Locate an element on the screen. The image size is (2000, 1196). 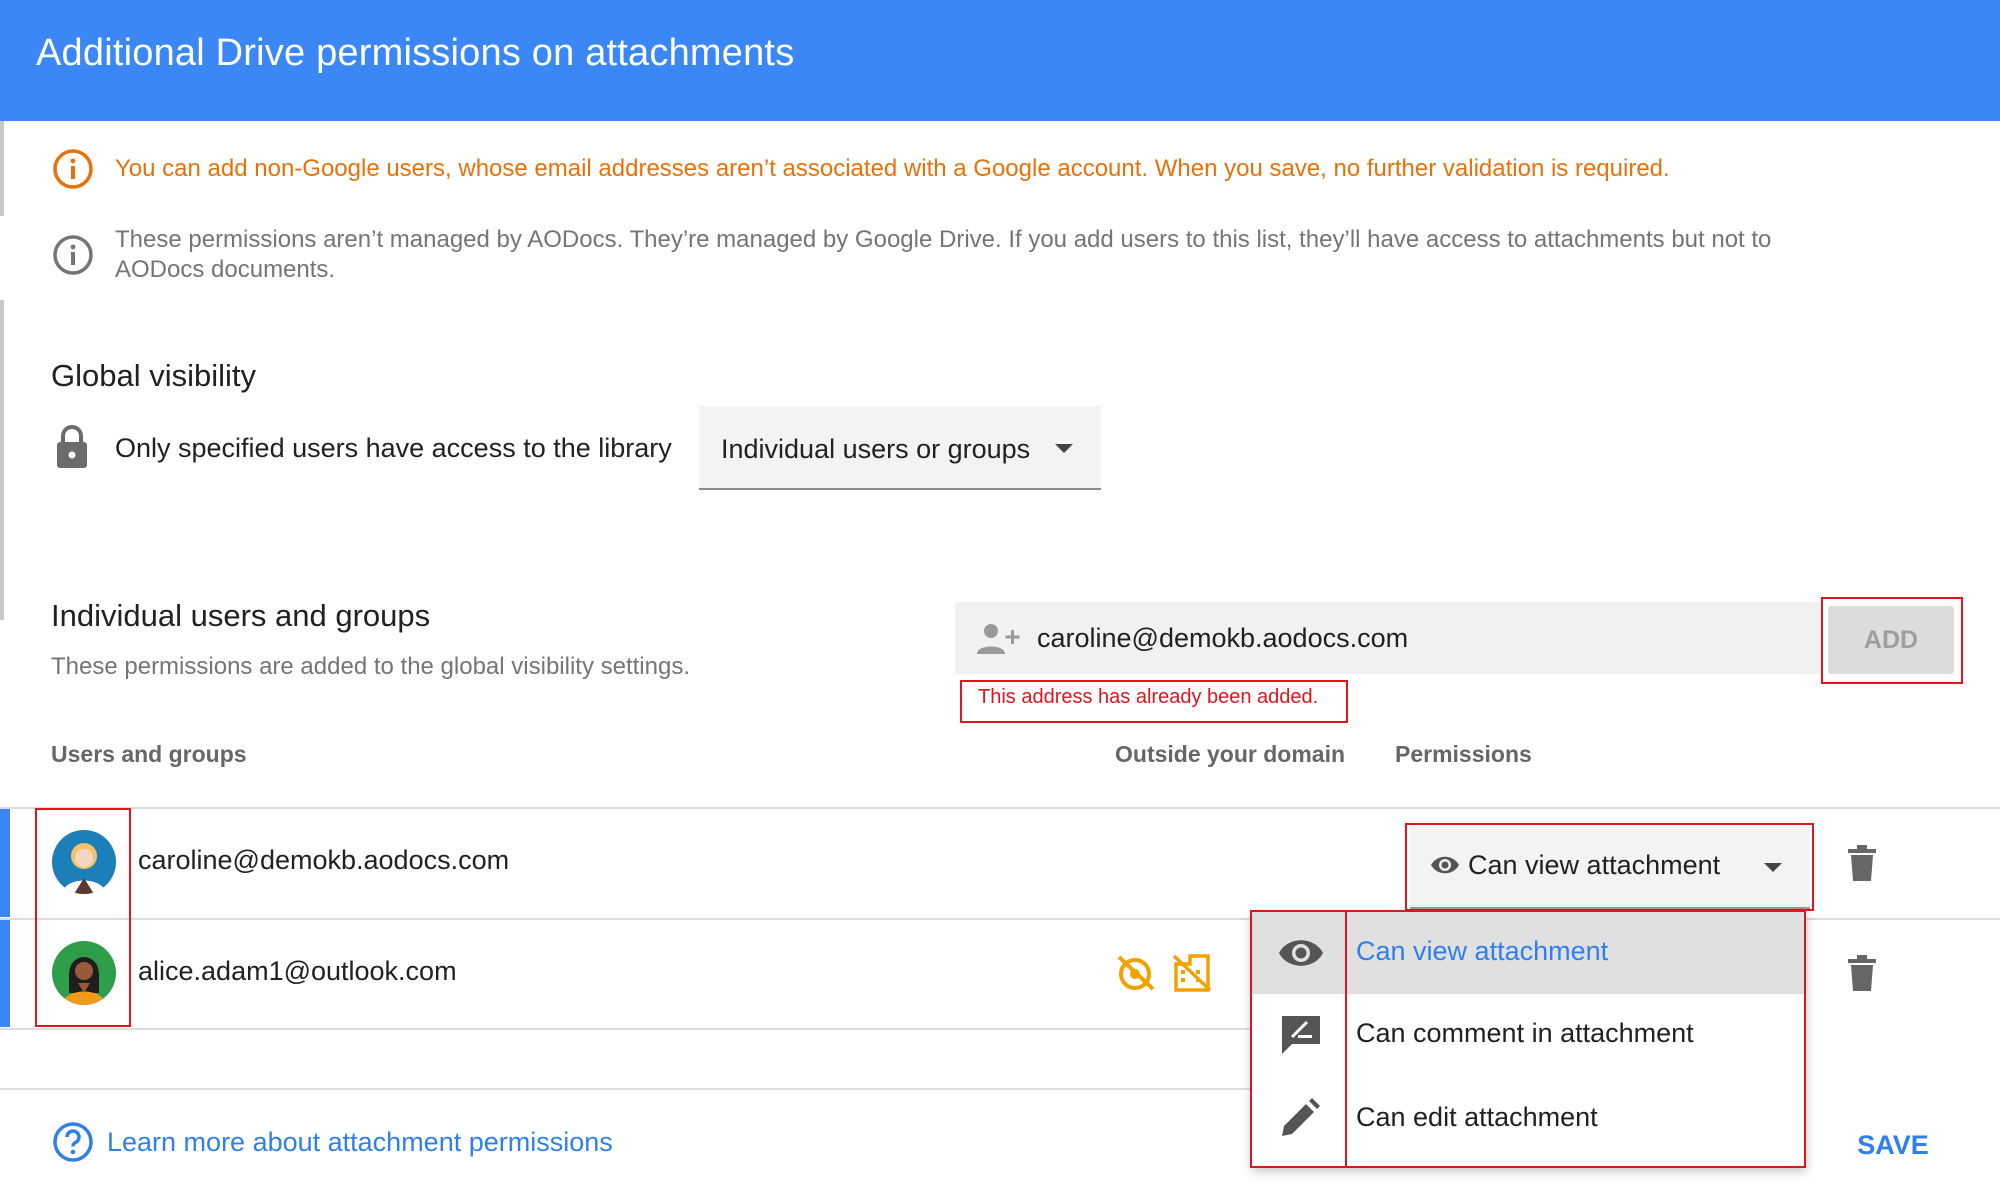
save-button: SAVE is located at coordinates (1893, 1145).